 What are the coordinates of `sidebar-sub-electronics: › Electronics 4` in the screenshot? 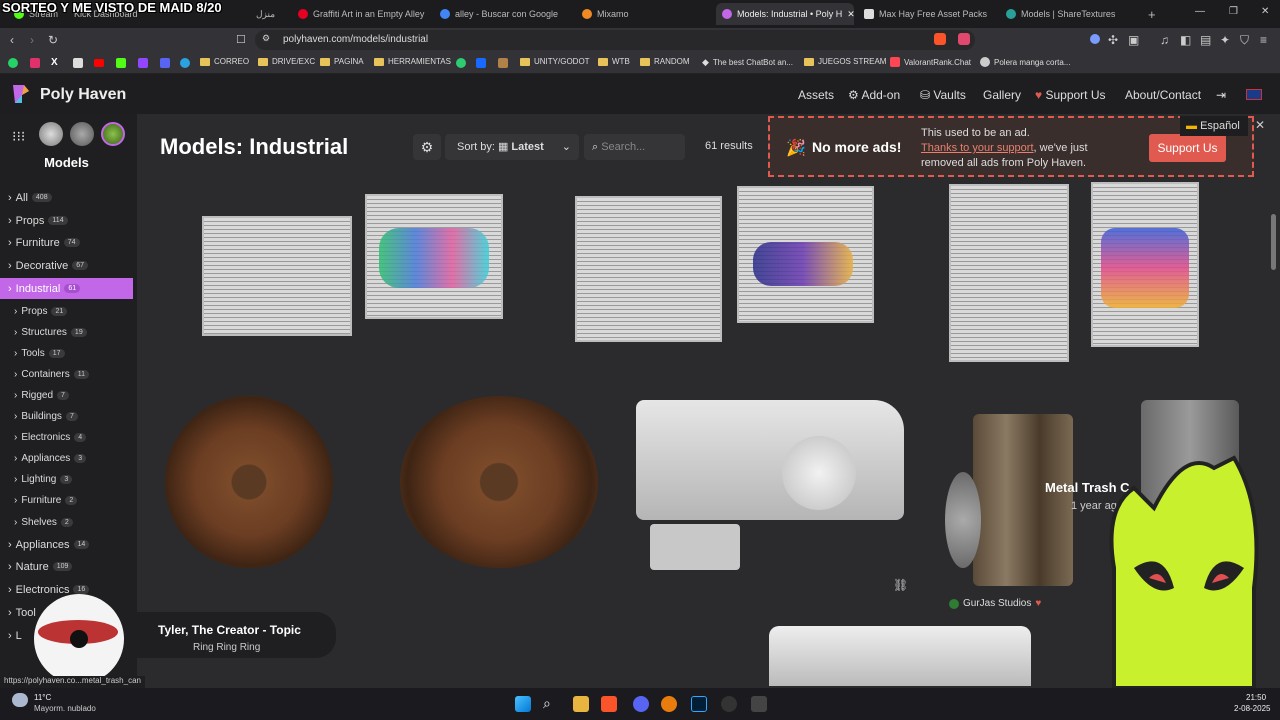 It's located at (66, 437).